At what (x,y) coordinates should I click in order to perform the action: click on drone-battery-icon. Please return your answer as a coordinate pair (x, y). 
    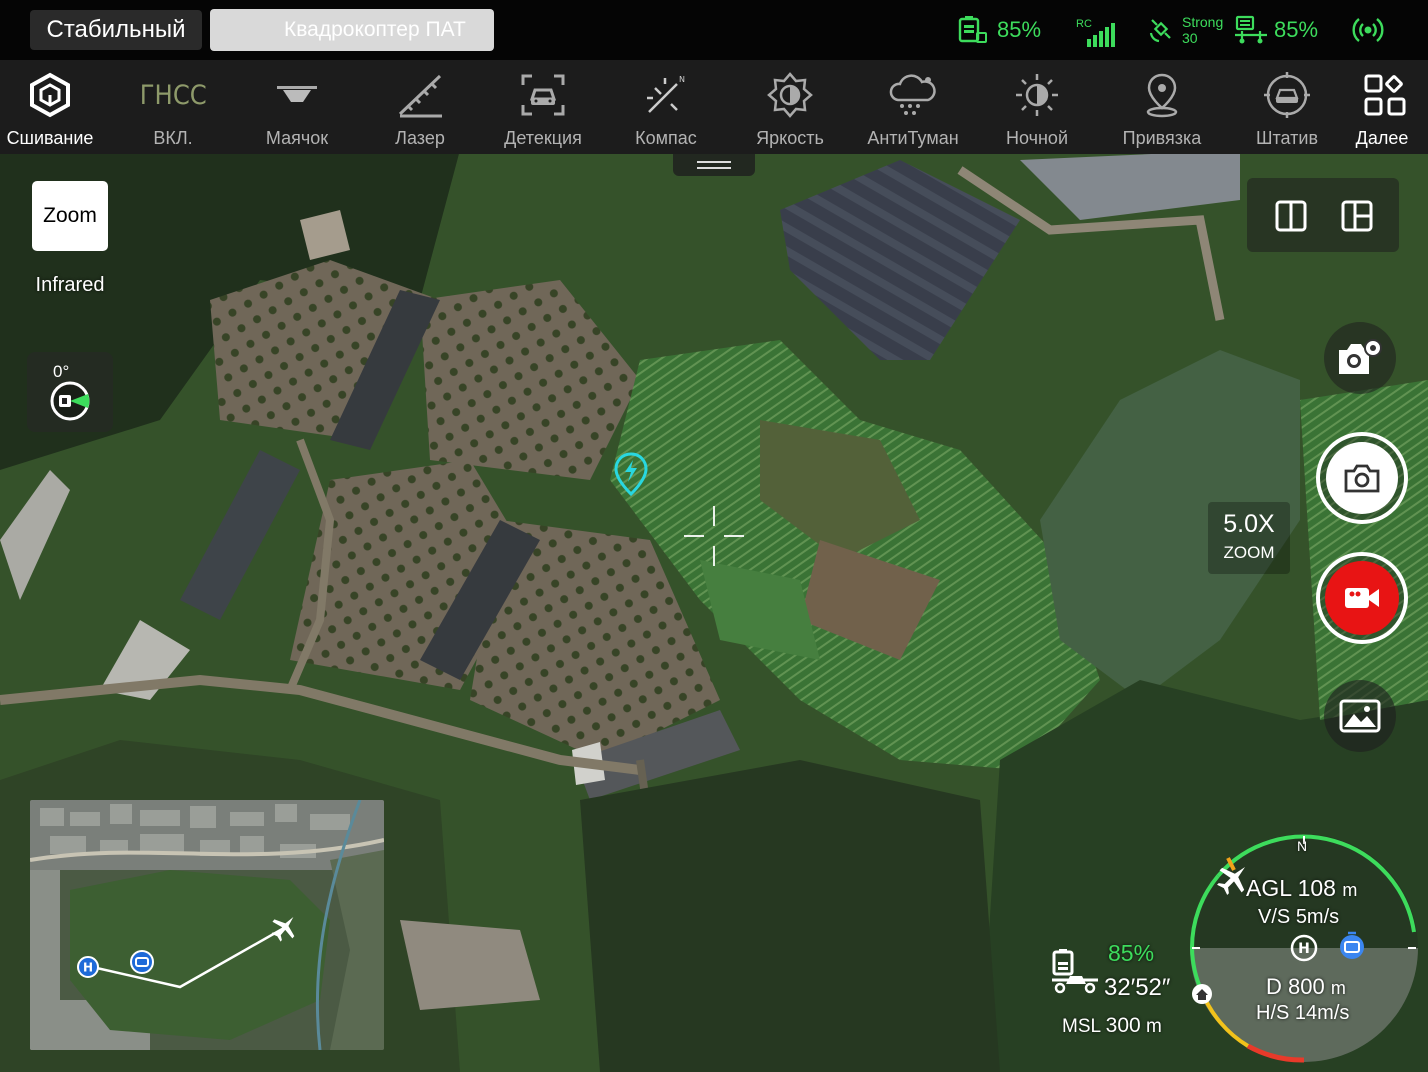
    Looking at the image, I should click on (1251, 29).